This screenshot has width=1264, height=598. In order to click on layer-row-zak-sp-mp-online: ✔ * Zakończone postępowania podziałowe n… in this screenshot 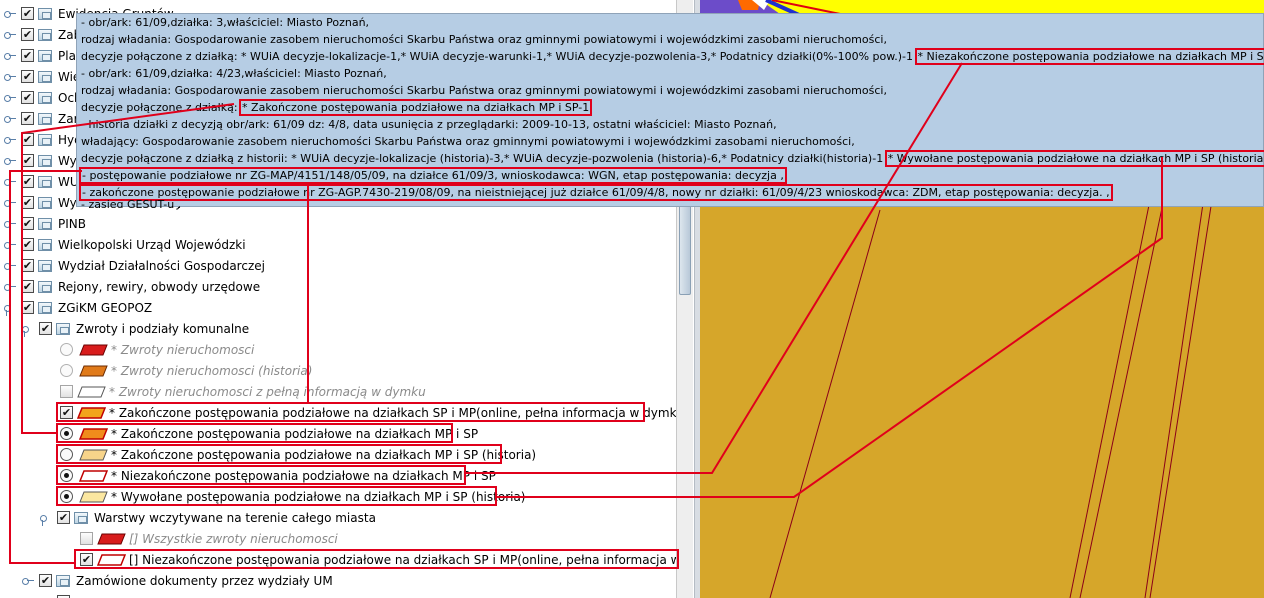, I will do `click(368, 412)`.